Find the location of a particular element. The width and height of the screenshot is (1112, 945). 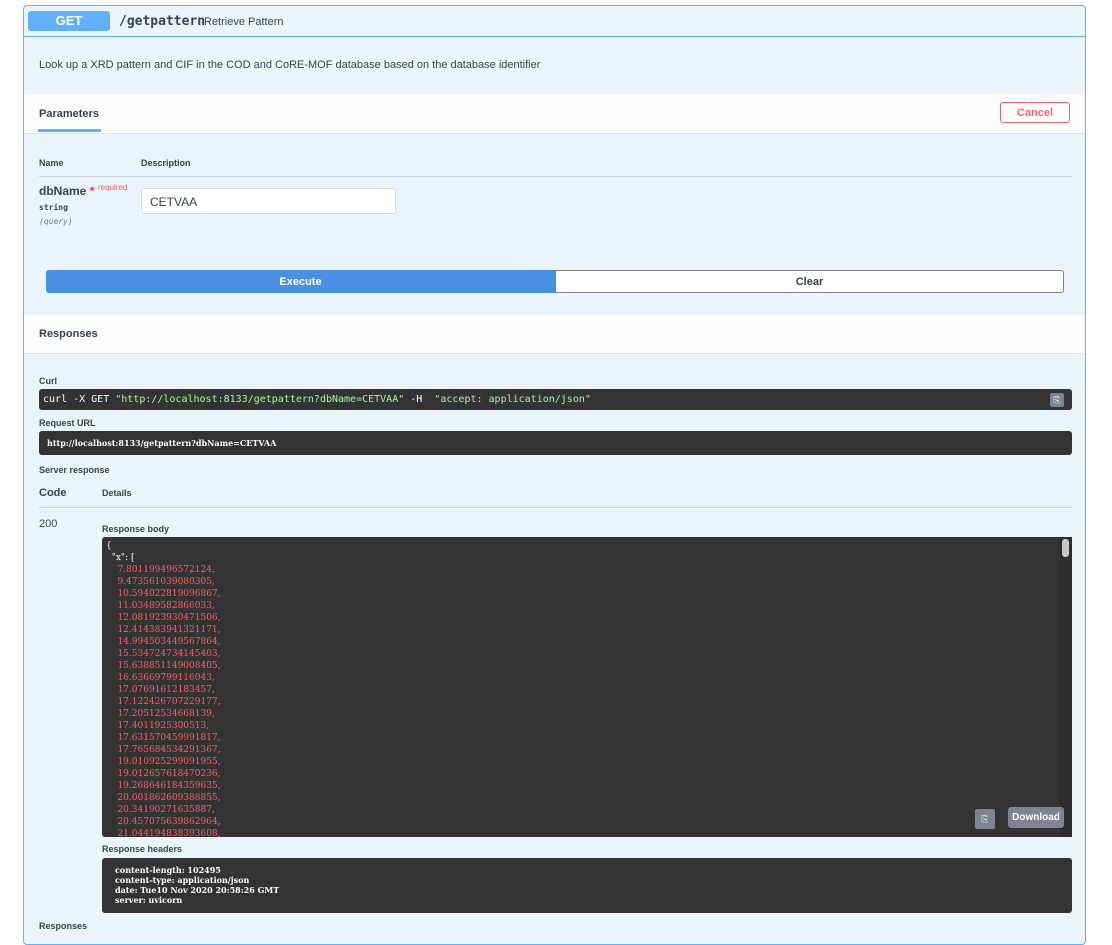

param-location: (query) is located at coordinates (56, 221).